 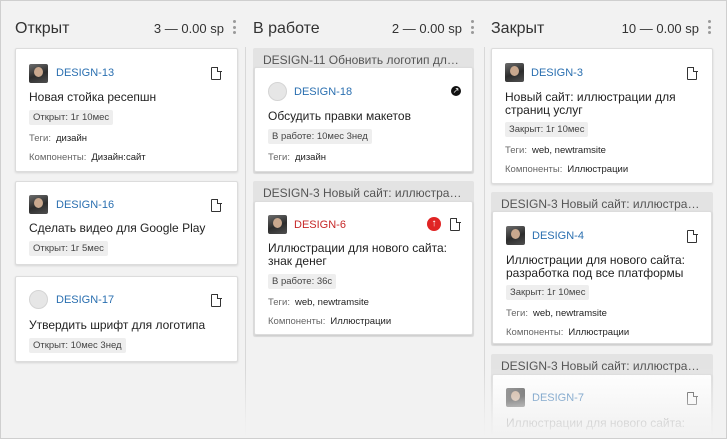 I want to click on column-title: В работе, so click(x=286, y=28).